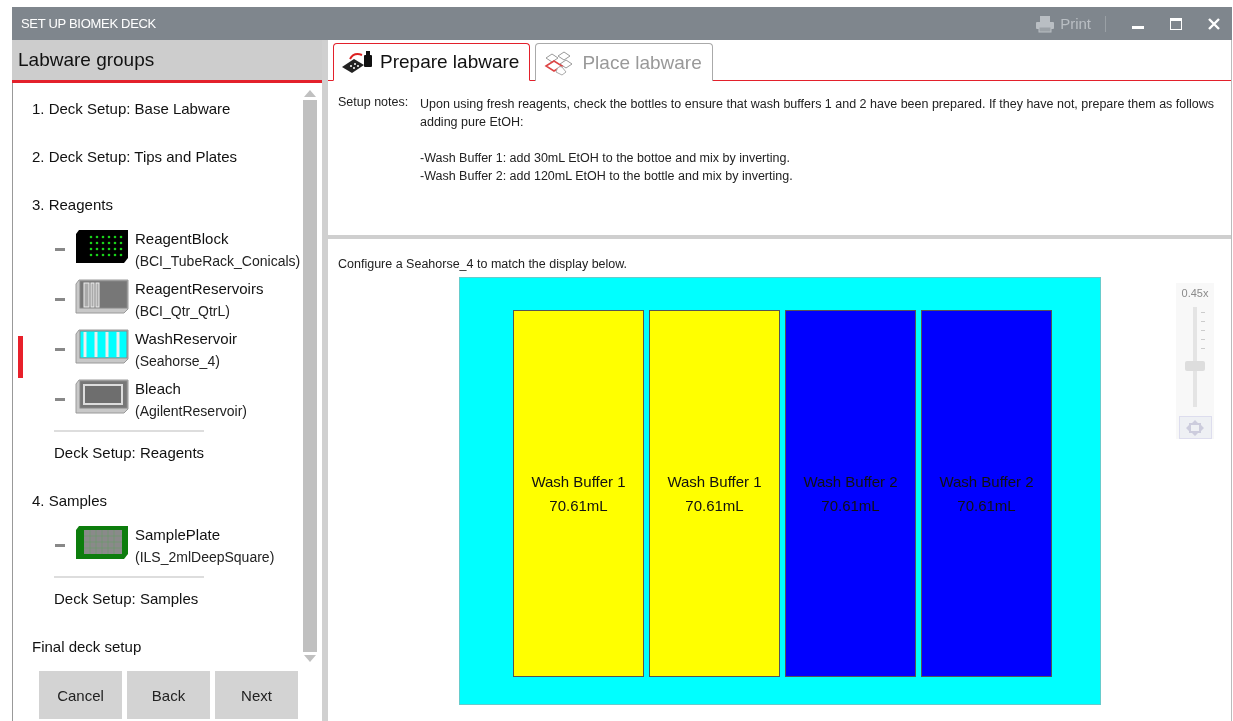  What do you see at coordinates (199, 289) in the screenshot?
I see `labware-name: ReagentReservoirs` at bounding box center [199, 289].